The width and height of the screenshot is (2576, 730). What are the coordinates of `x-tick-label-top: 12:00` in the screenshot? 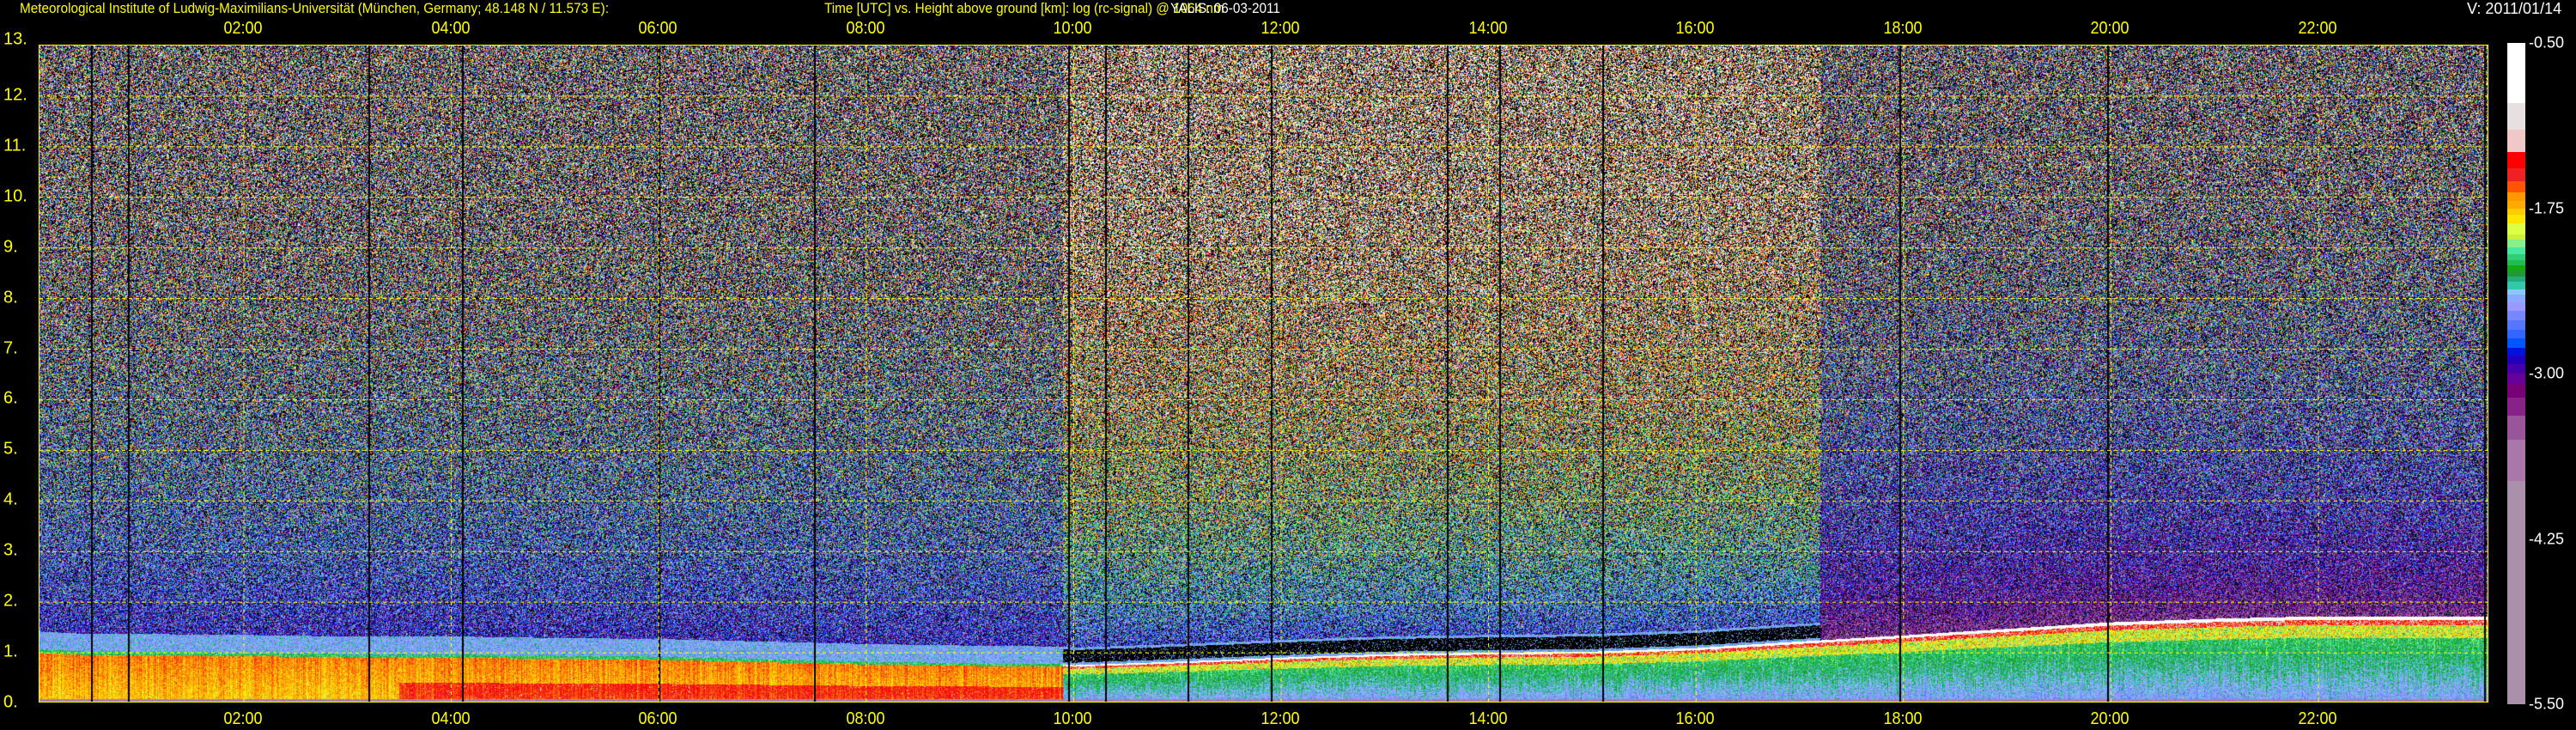 It's located at (1280, 28).